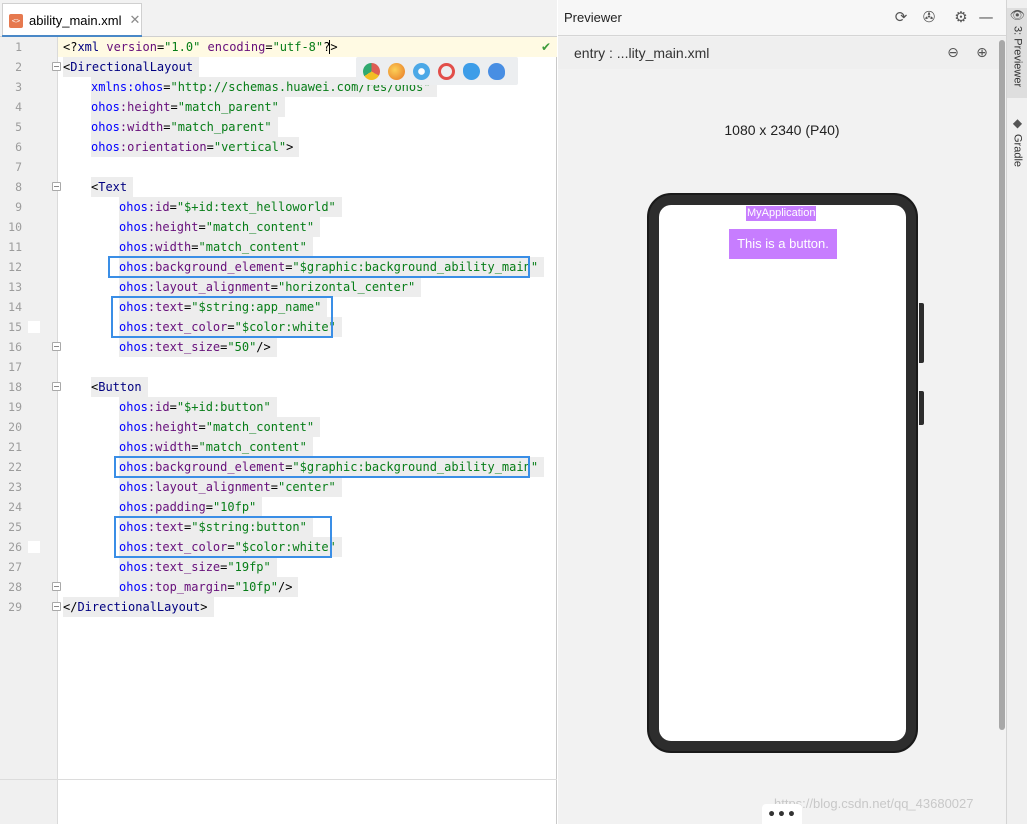 The width and height of the screenshot is (1027, 824). I want to click on code-text: ohos:id="$+id:text_helloworld", so click(230, 207).